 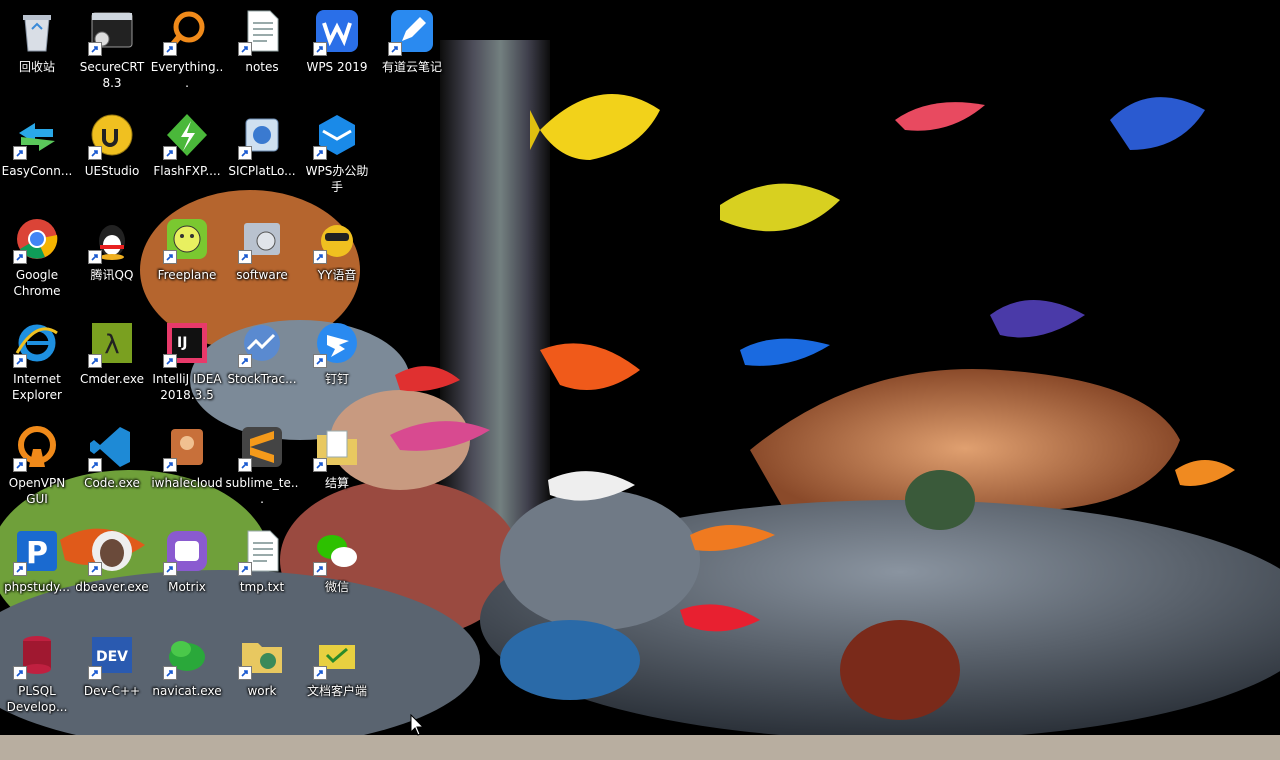 I want to click on desktop-icon-recycle-bin: 回收站, so click(x=37, y=54).